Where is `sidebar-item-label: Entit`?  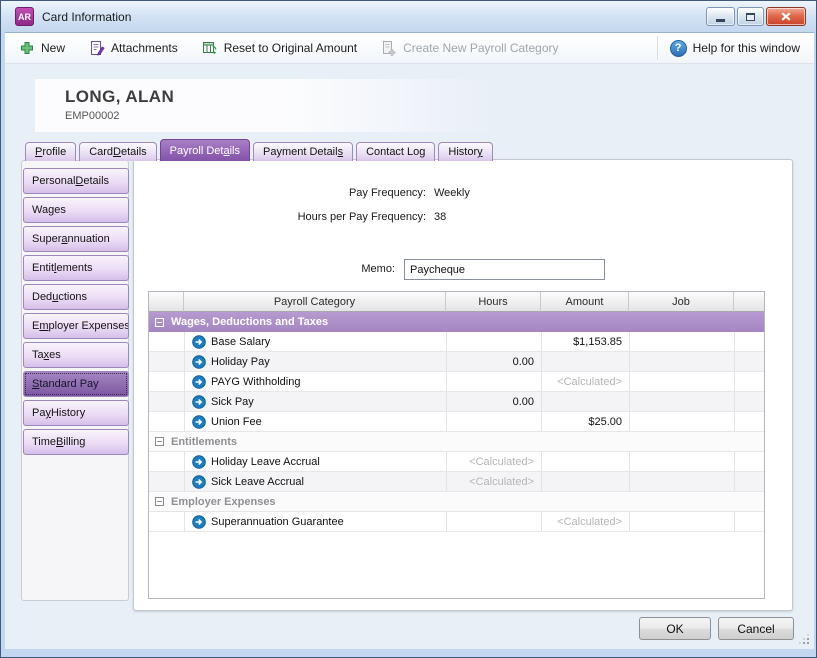
sidebar-item-label: Entit is located at coordinates (43, 268).